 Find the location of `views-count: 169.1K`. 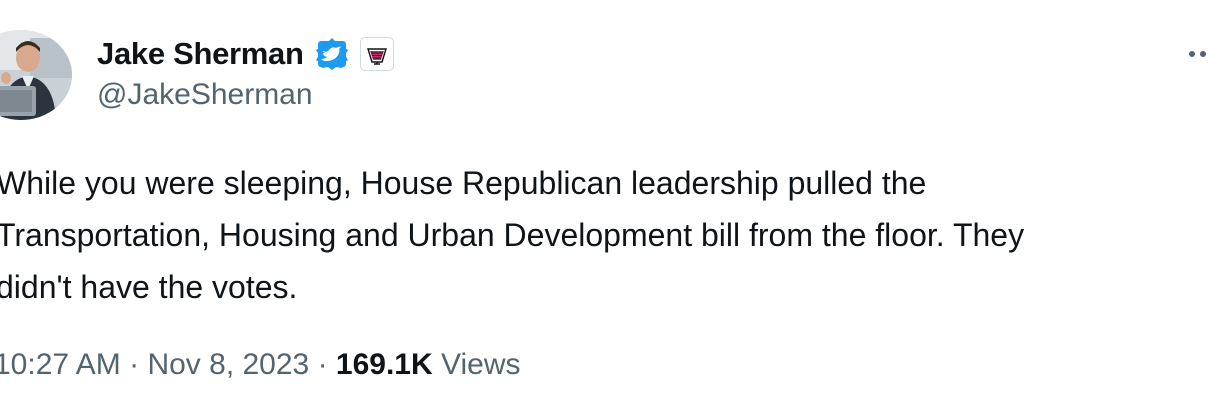

views-count: 169.1K is located at coordinates (384, 364).